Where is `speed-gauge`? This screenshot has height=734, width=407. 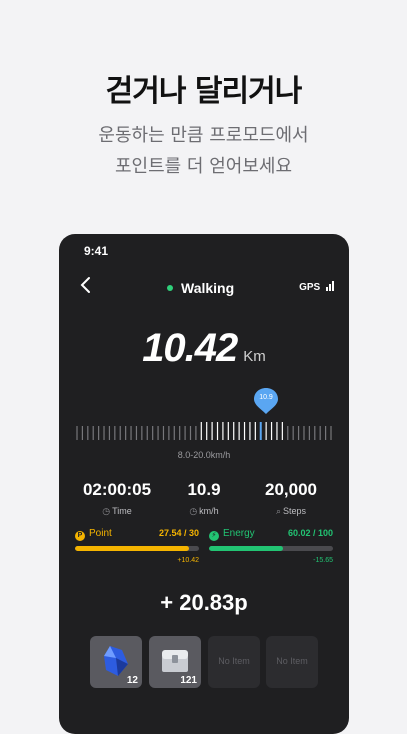 speed-gauge is located at coordinates (204, 431).